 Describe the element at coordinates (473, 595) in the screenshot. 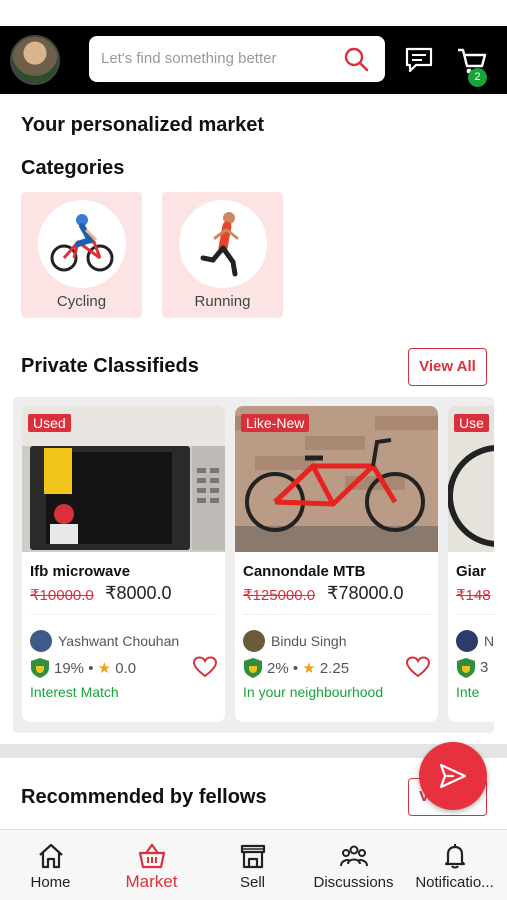

I see `listing-mrp: ₹148` at that location.